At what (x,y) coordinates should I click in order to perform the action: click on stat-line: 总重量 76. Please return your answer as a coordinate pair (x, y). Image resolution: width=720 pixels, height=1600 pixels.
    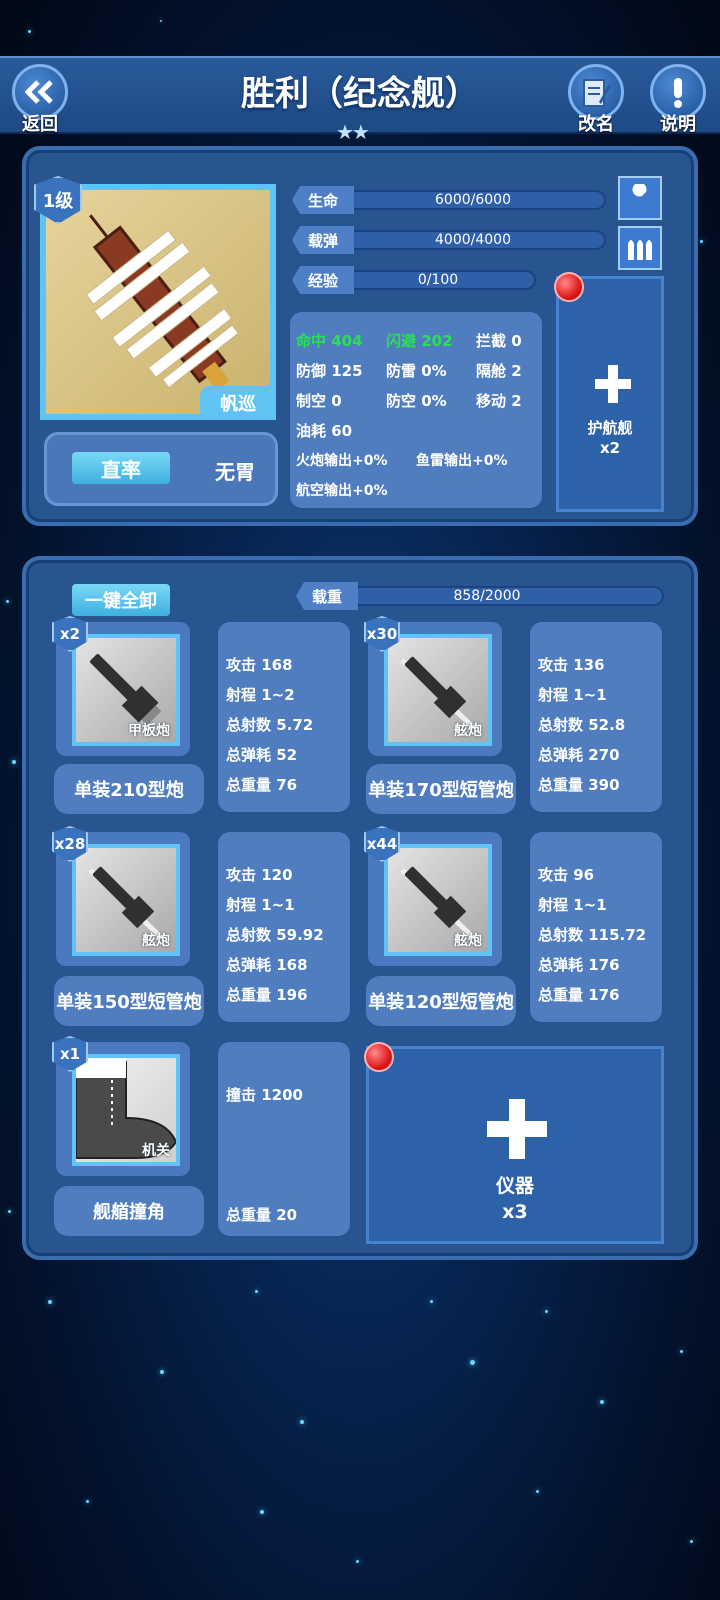
    Looking at the image, I should click on (262, 785).